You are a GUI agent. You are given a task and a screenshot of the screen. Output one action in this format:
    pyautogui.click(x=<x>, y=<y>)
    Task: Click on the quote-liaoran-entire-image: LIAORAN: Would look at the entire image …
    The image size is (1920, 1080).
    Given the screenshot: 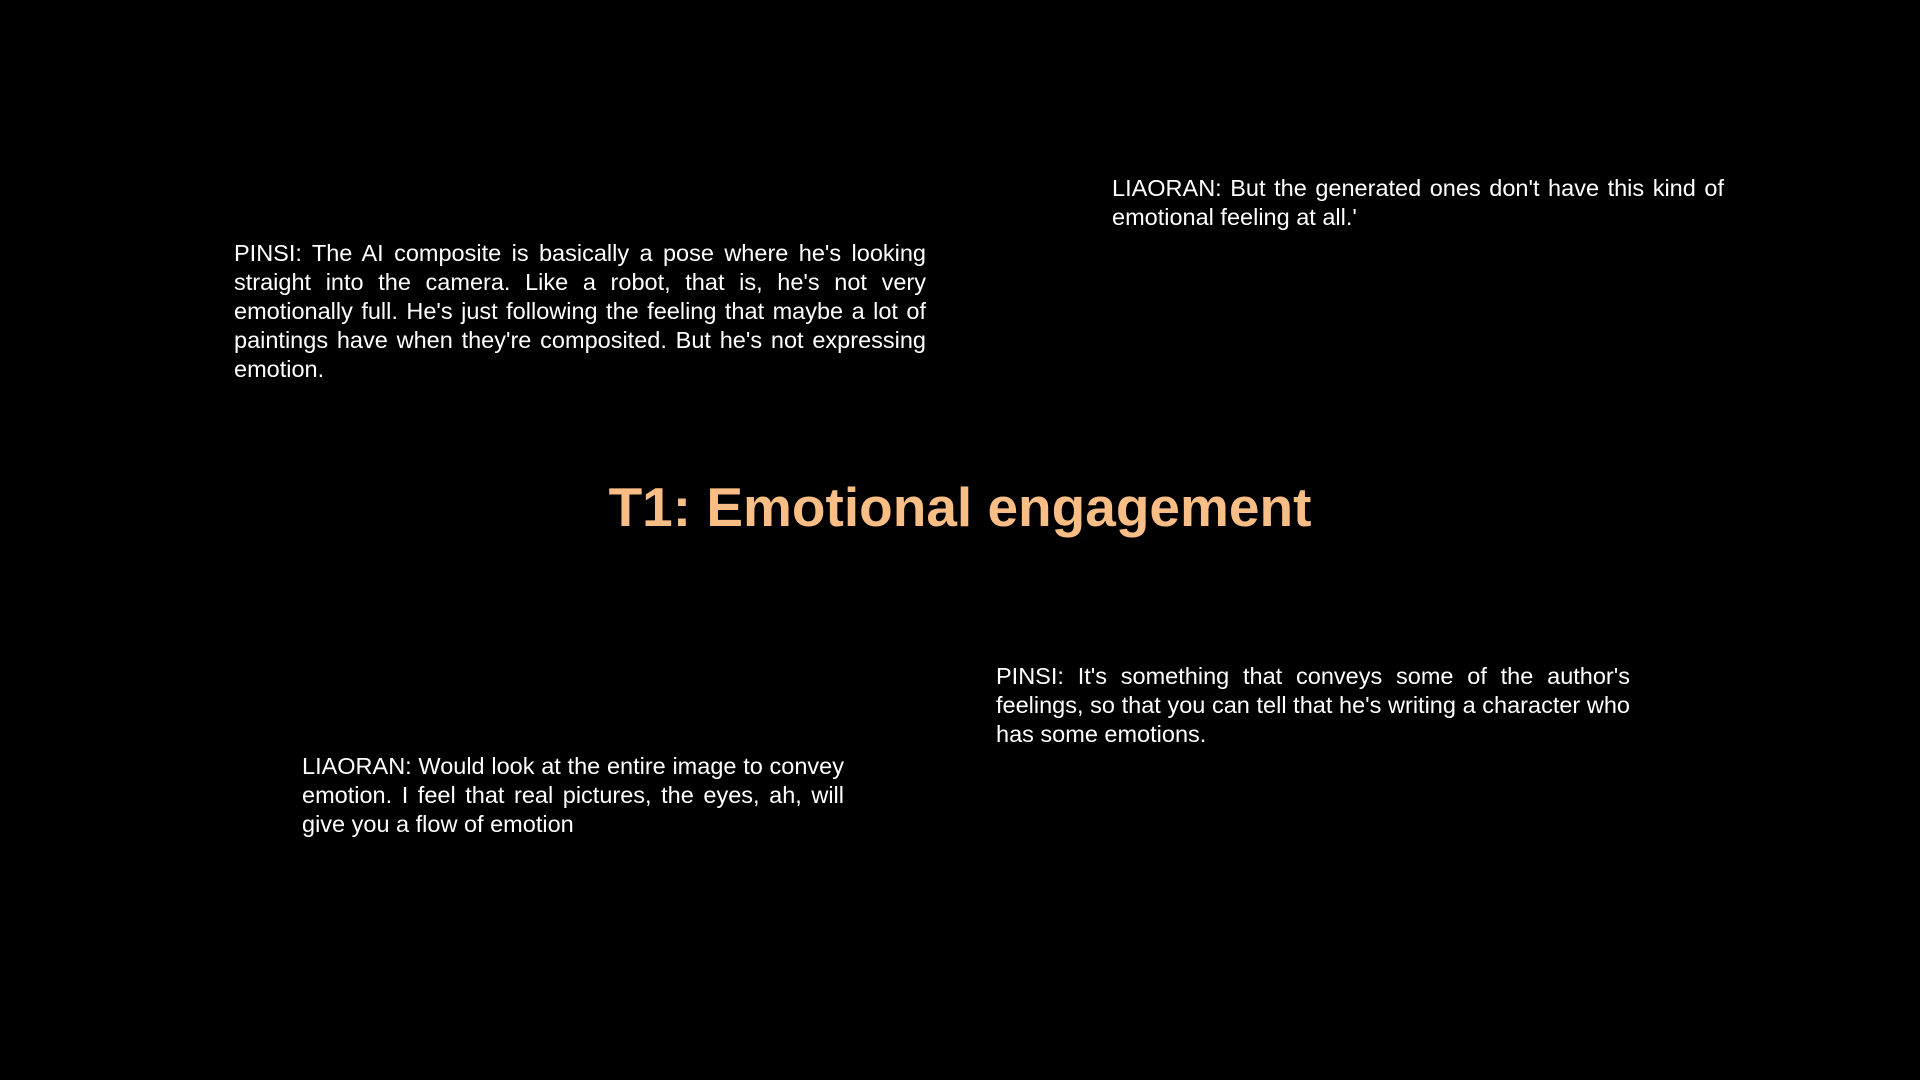 What is the action you would take?
    pyautogui.click(x=573, y=795)
    